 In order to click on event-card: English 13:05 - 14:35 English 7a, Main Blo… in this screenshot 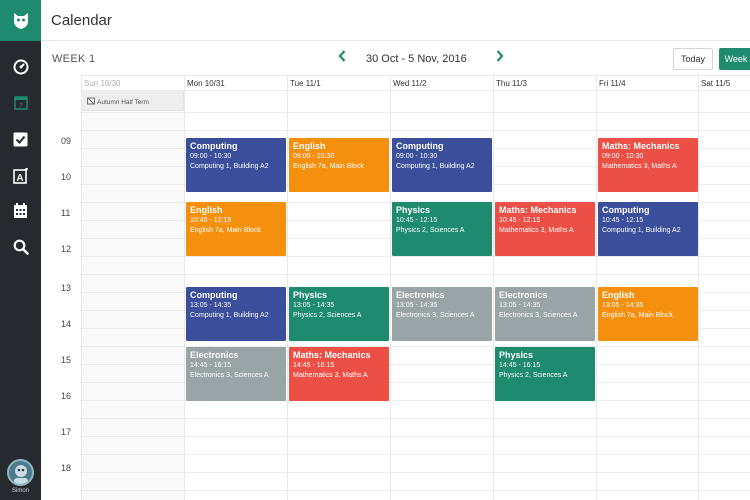, I will do `click(648, 314)`.